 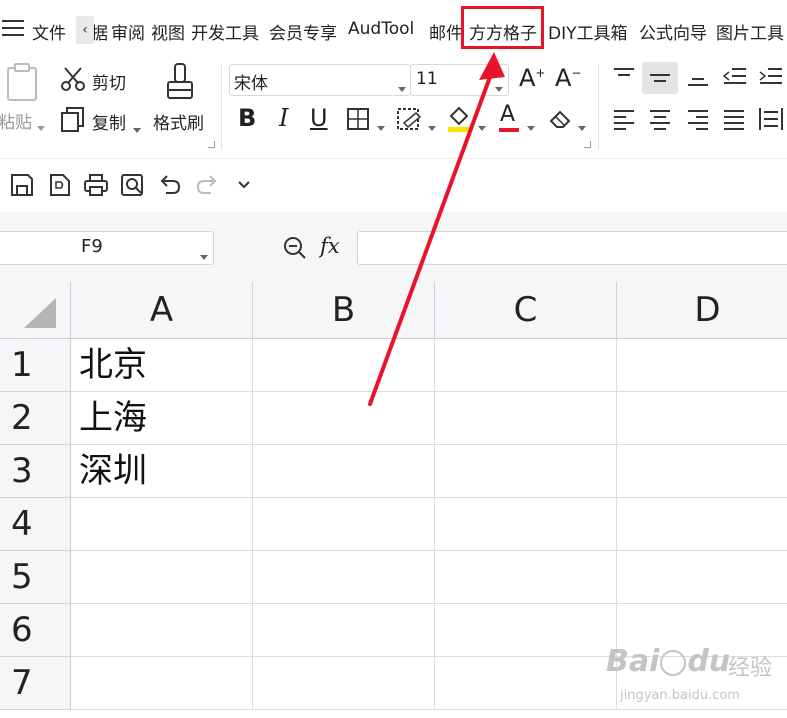 What do you see at coordinates (689, 673) in the screenshot?
I see `baidu-watermark-logo: Bai du 经验 jingyan.baidu.com` at bounding box center [689, 673].